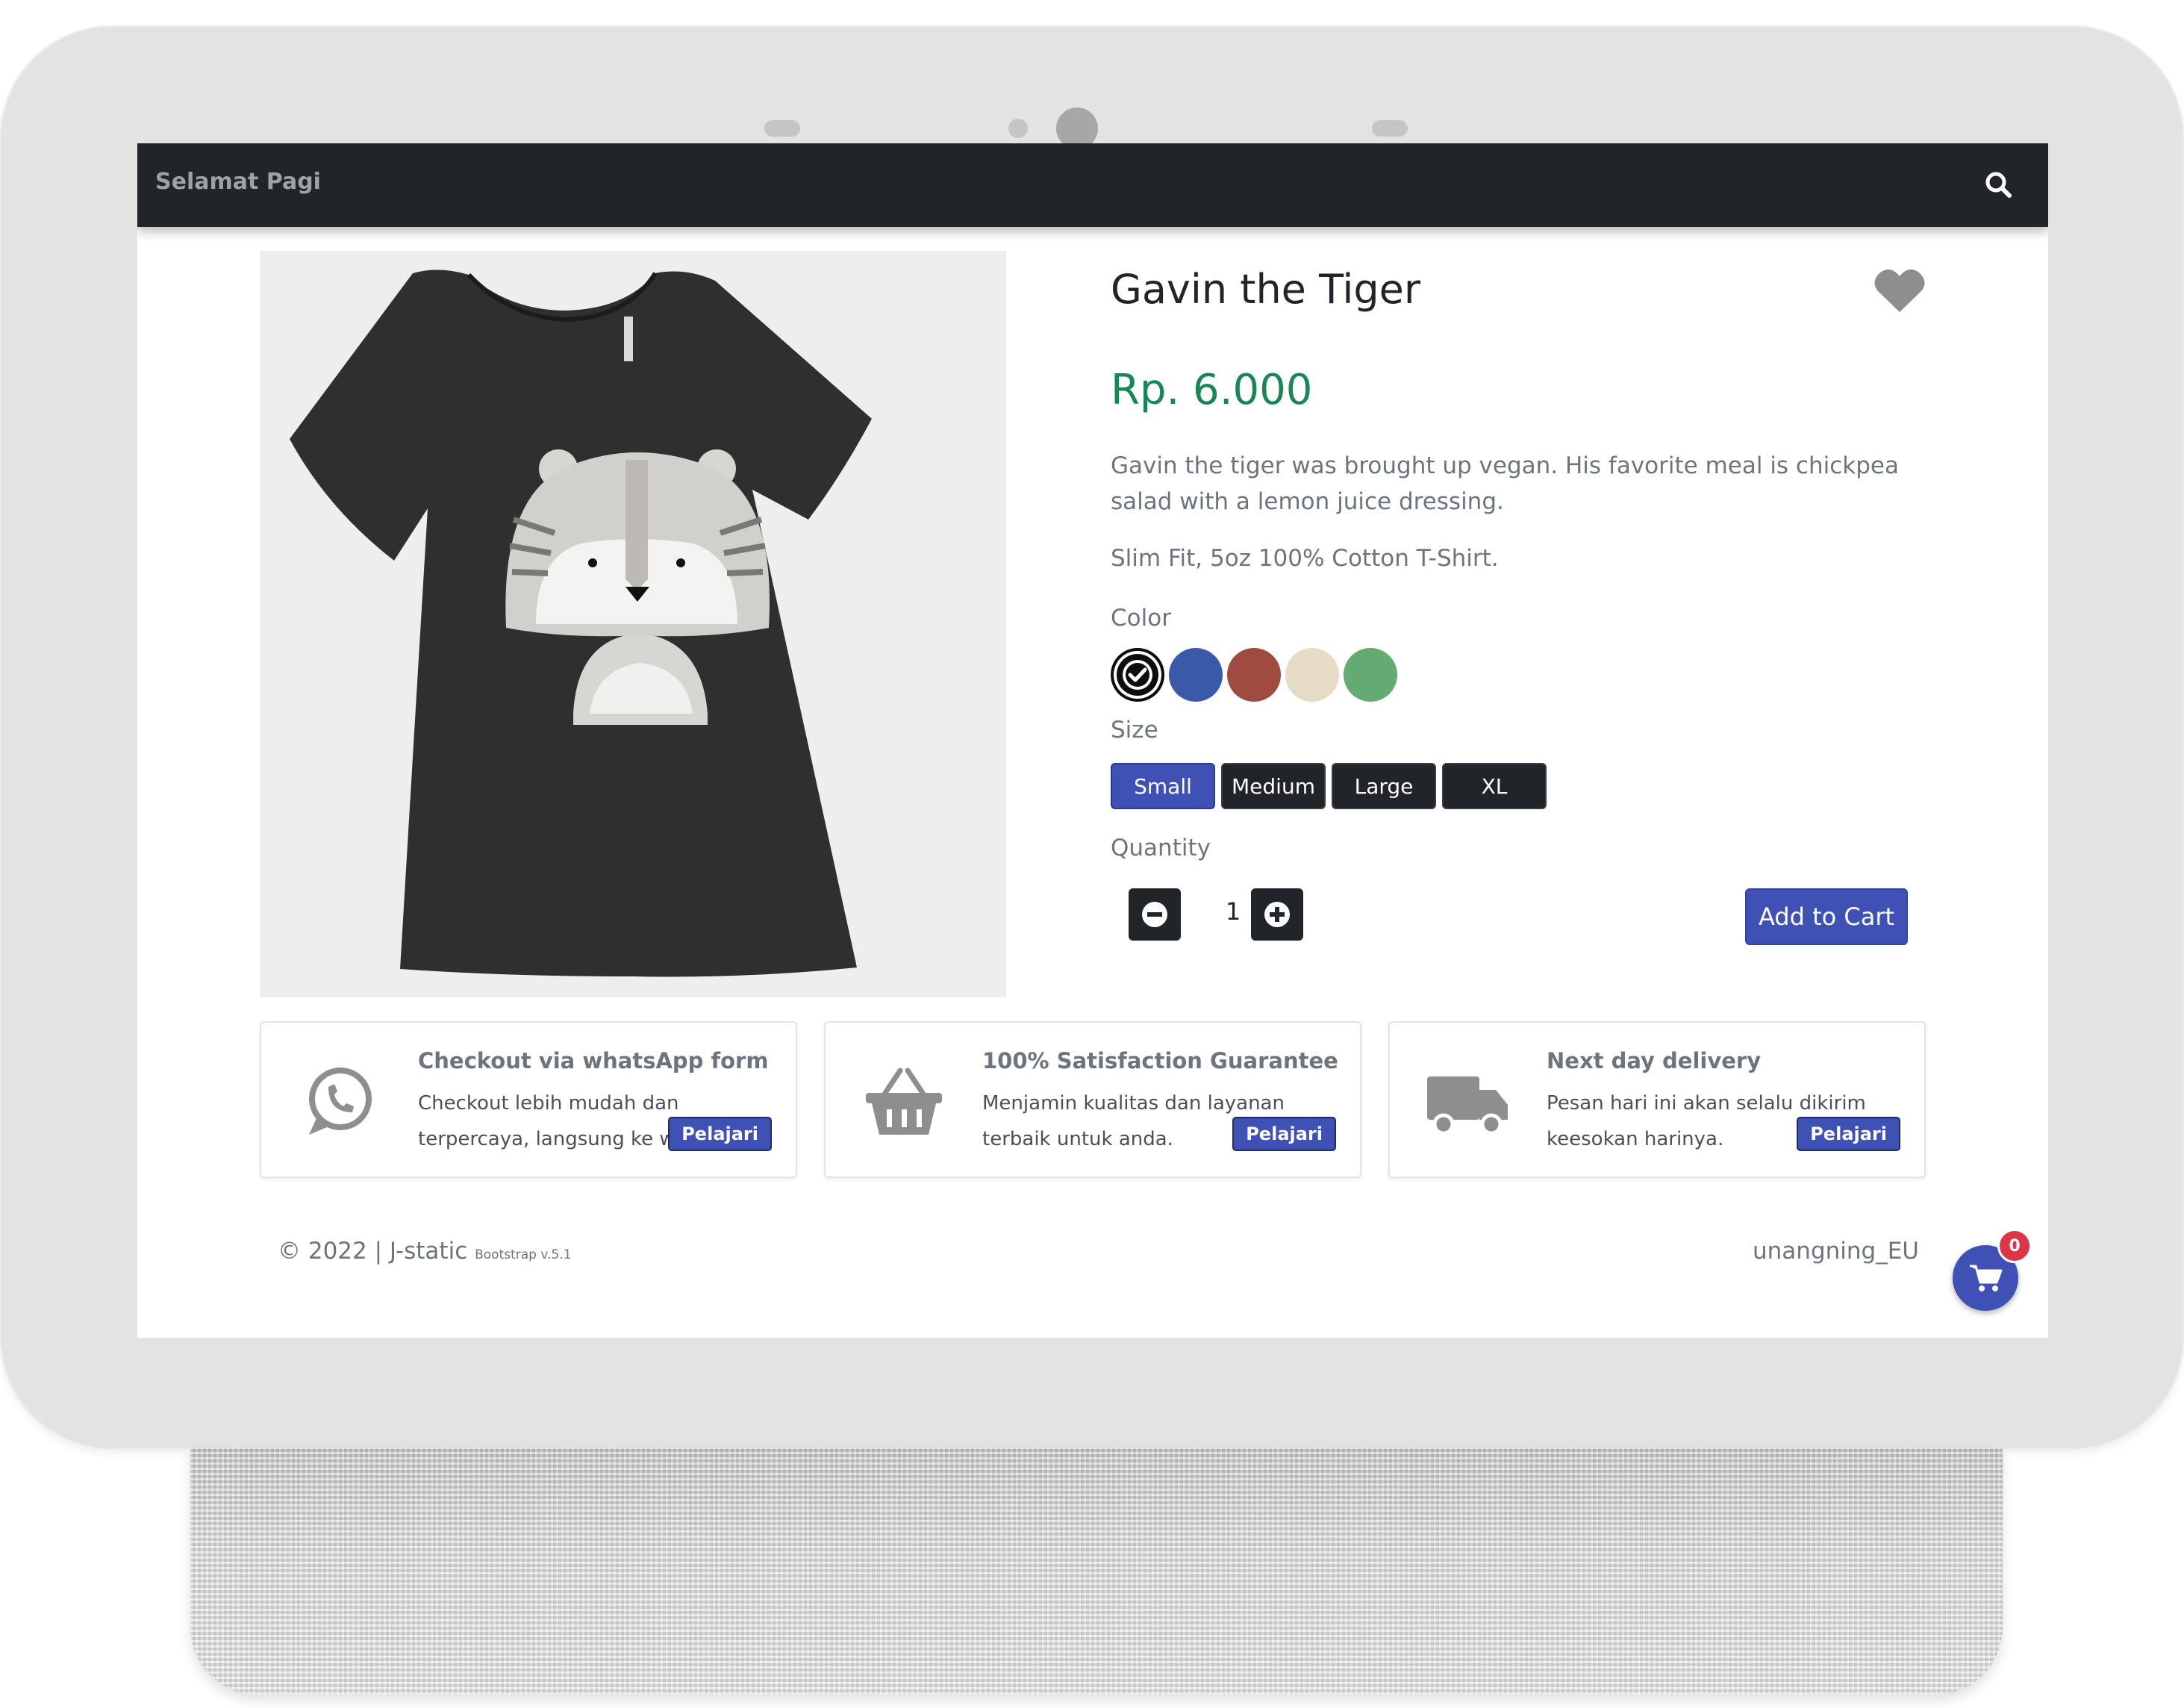 The width and height of the screenshot is (2184, 1708). I want to click on color-swatch-black, so click(1137, 675).